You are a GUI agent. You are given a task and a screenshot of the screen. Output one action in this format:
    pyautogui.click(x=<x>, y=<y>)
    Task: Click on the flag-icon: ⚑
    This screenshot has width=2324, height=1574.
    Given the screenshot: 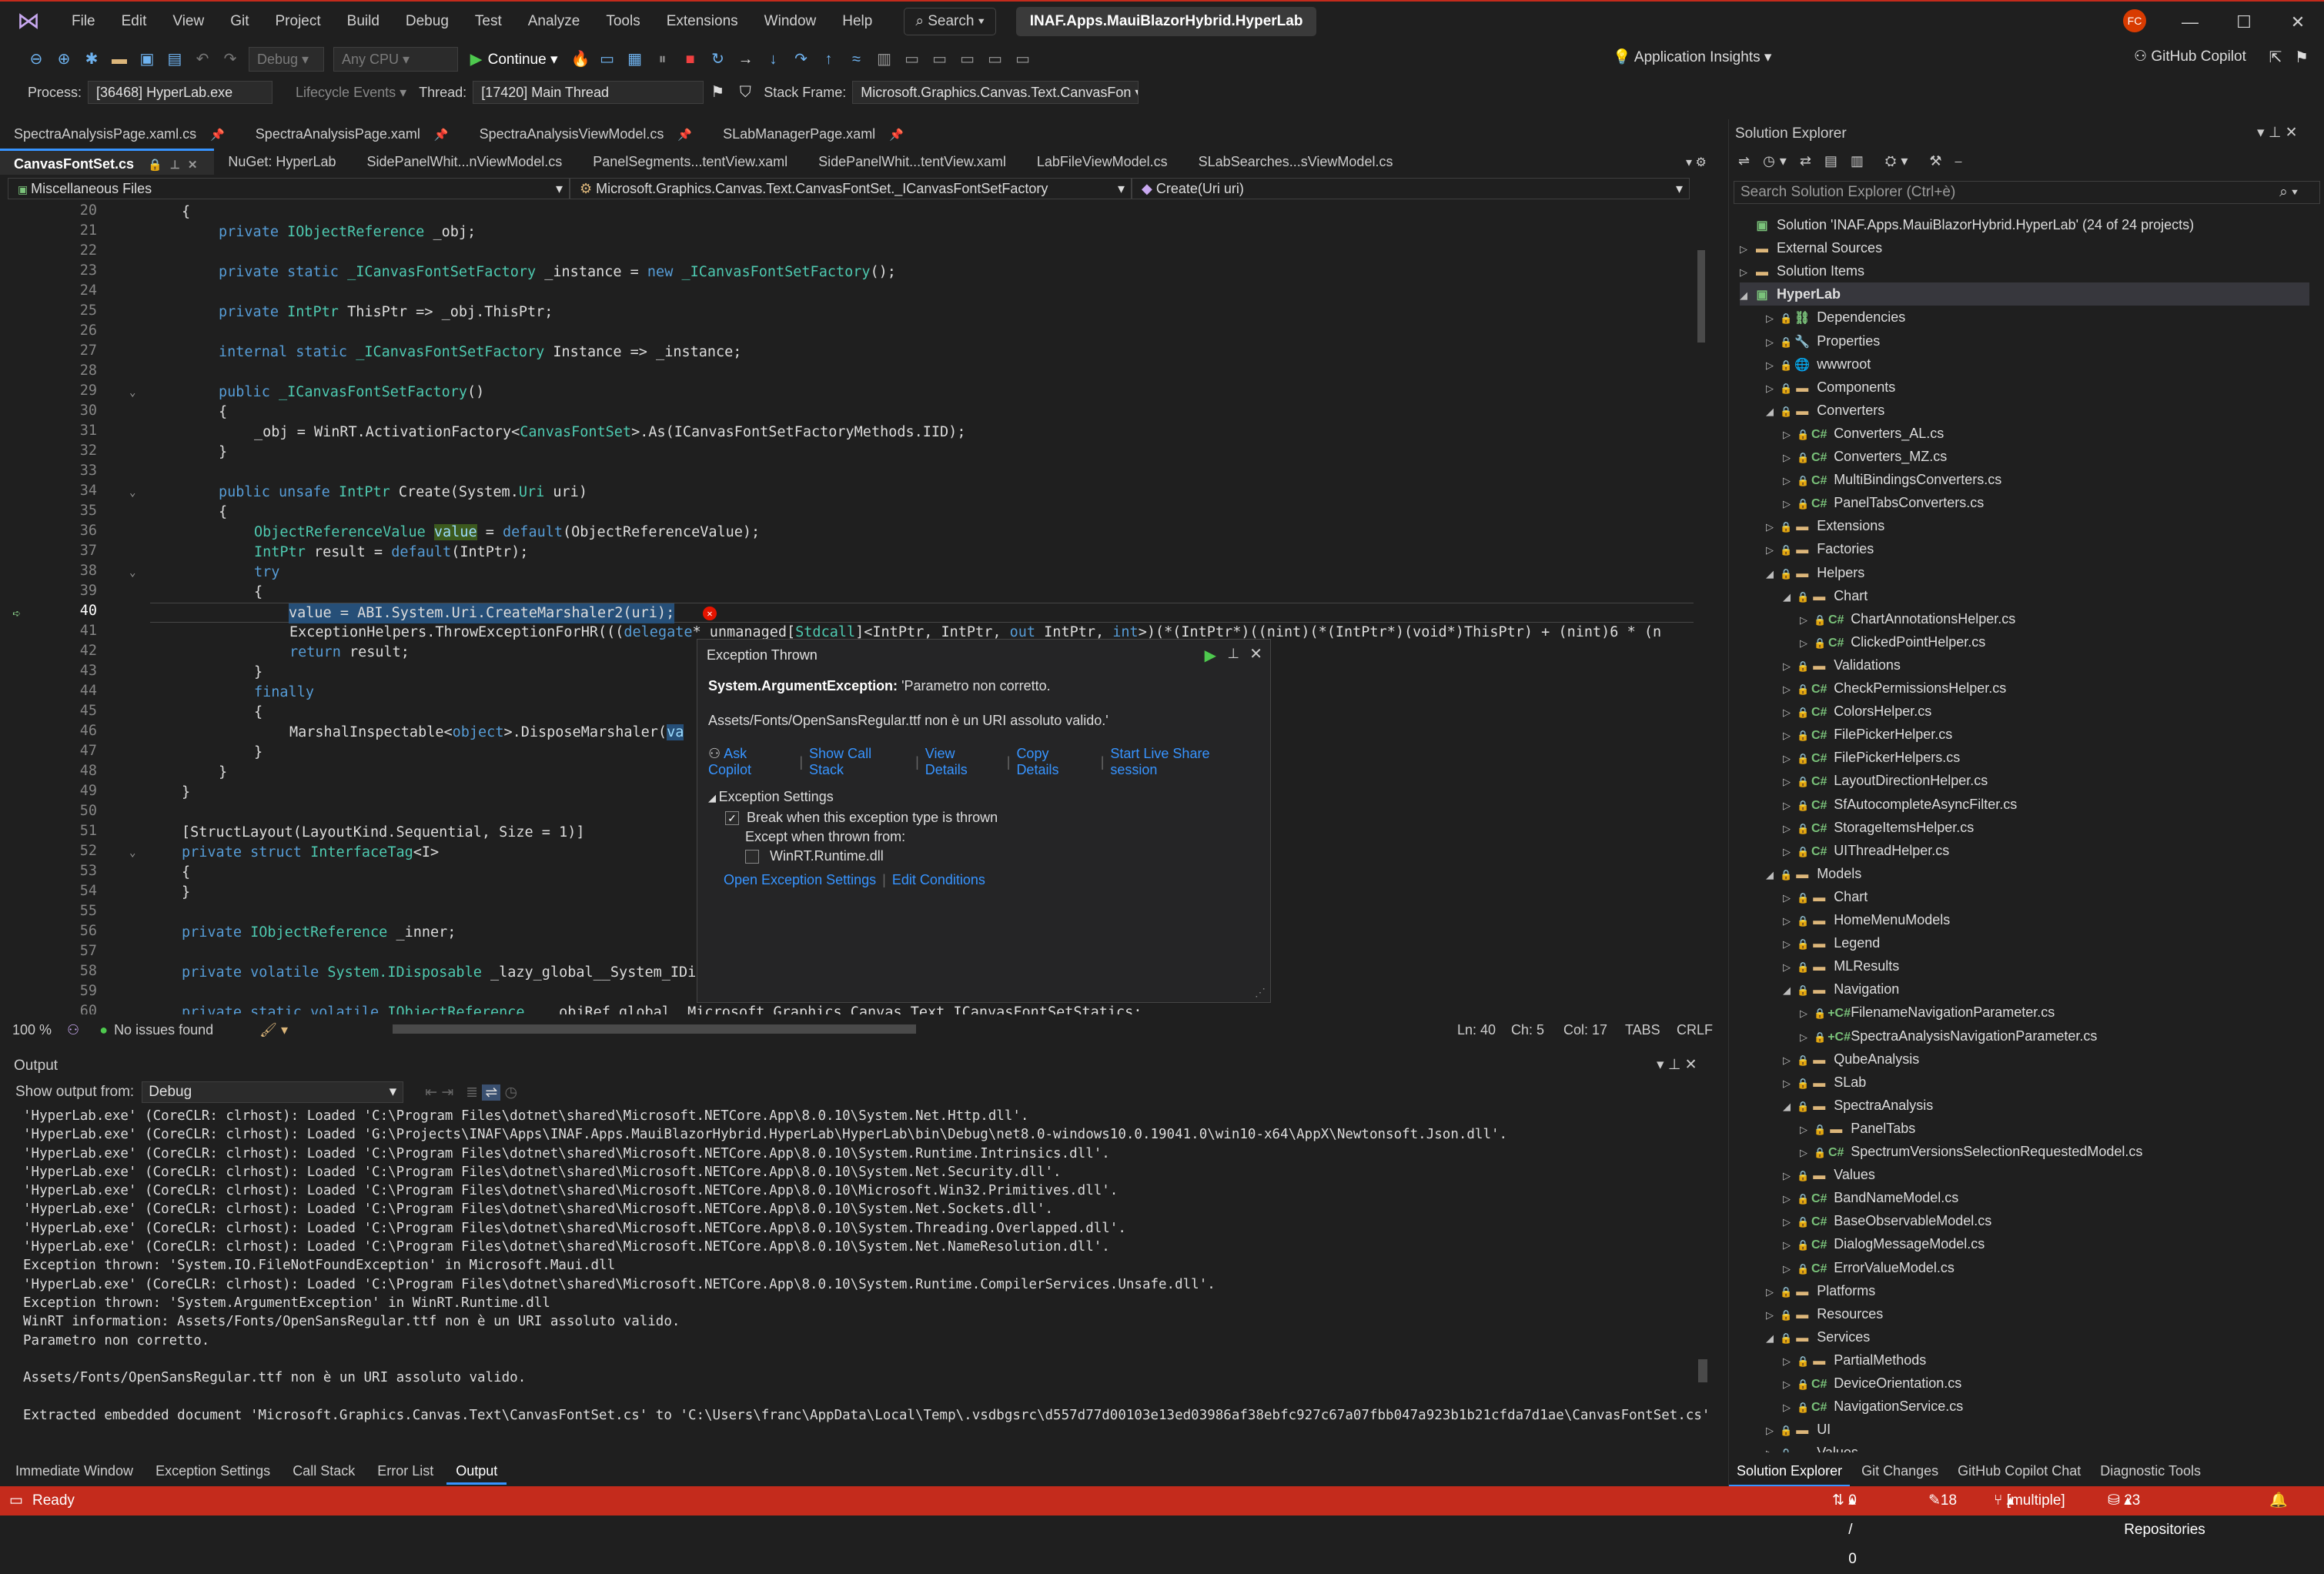 What is the action you would take?
    pyautogui.click(x=717, y=92)
    